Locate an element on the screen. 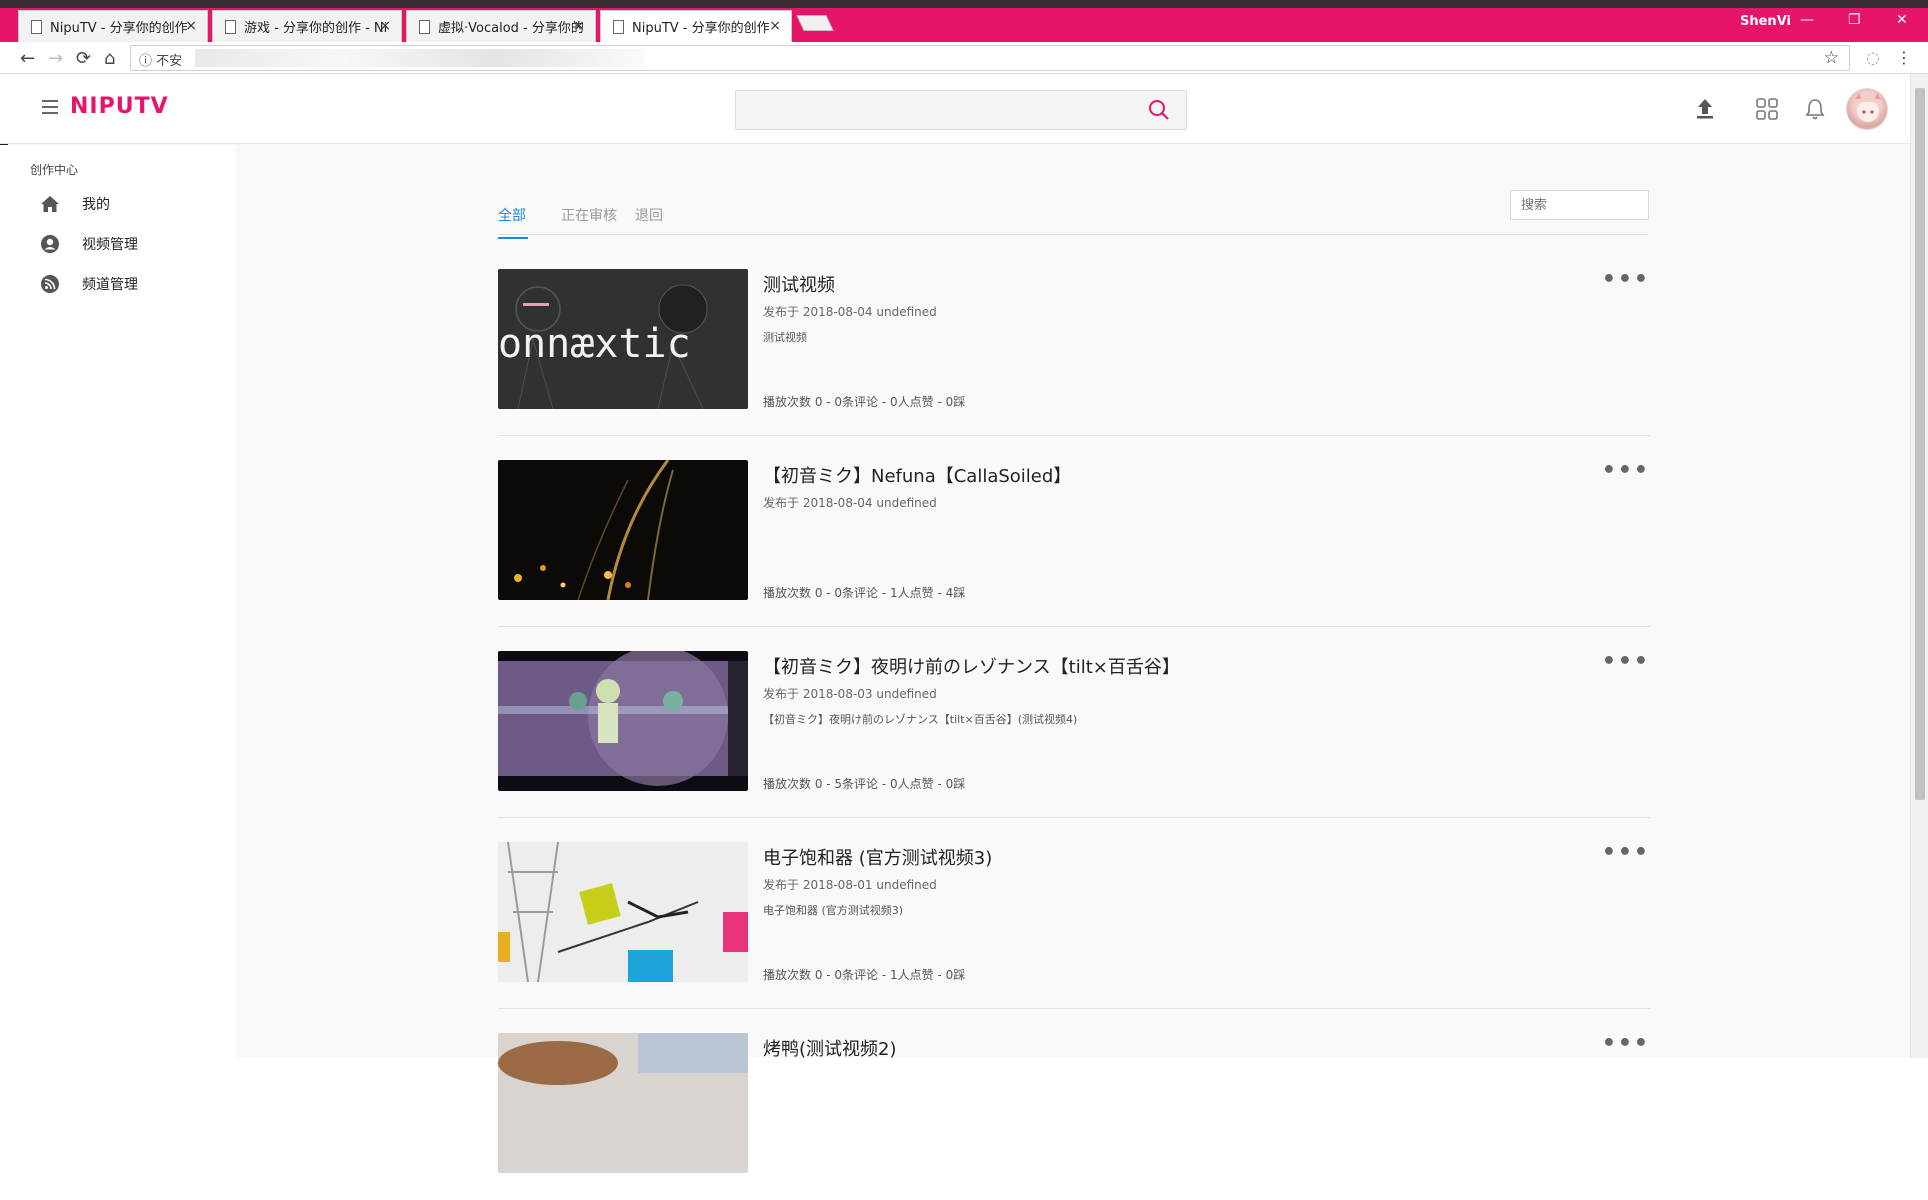  browser-tab-3: 虚拟·Vocalod - 分享你的 × is located at coordinates (501, 26).